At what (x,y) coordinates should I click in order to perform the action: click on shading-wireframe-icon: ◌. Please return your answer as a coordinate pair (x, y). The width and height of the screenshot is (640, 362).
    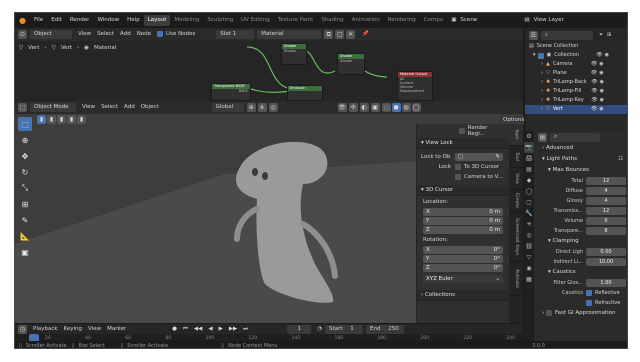
    Looking at the image, I should click on (386, 107).